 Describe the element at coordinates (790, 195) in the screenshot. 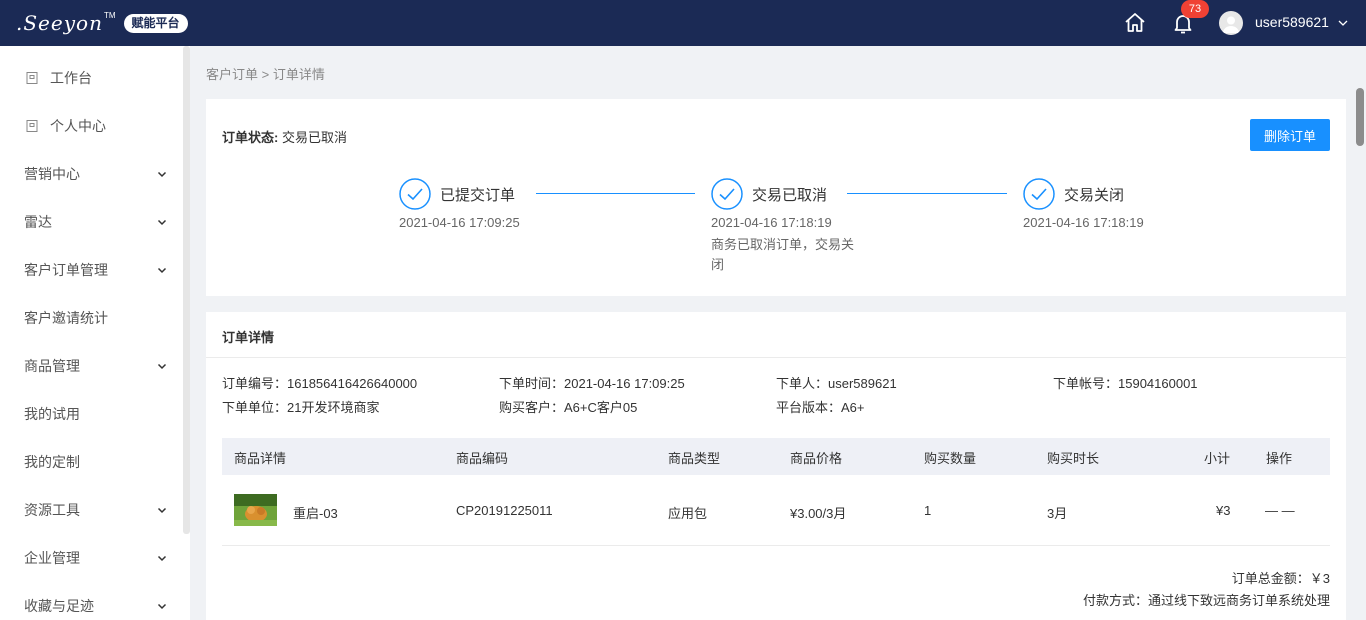

I see `step-title: 交易已取消` at that location.